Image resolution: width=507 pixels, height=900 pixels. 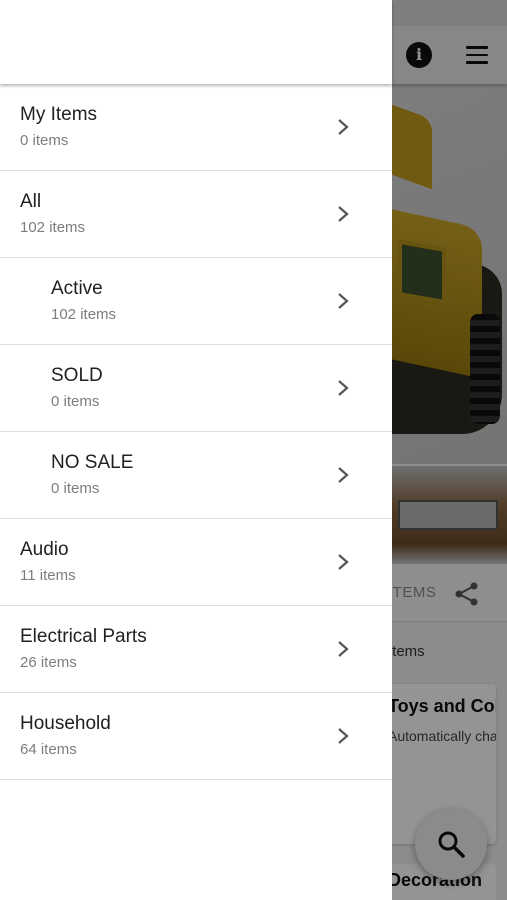 What do you see at coordinates (196, 475) in the screenshot?
I see `category-no-sale: NO SALE 0 items` at bounding box center [196, 475].